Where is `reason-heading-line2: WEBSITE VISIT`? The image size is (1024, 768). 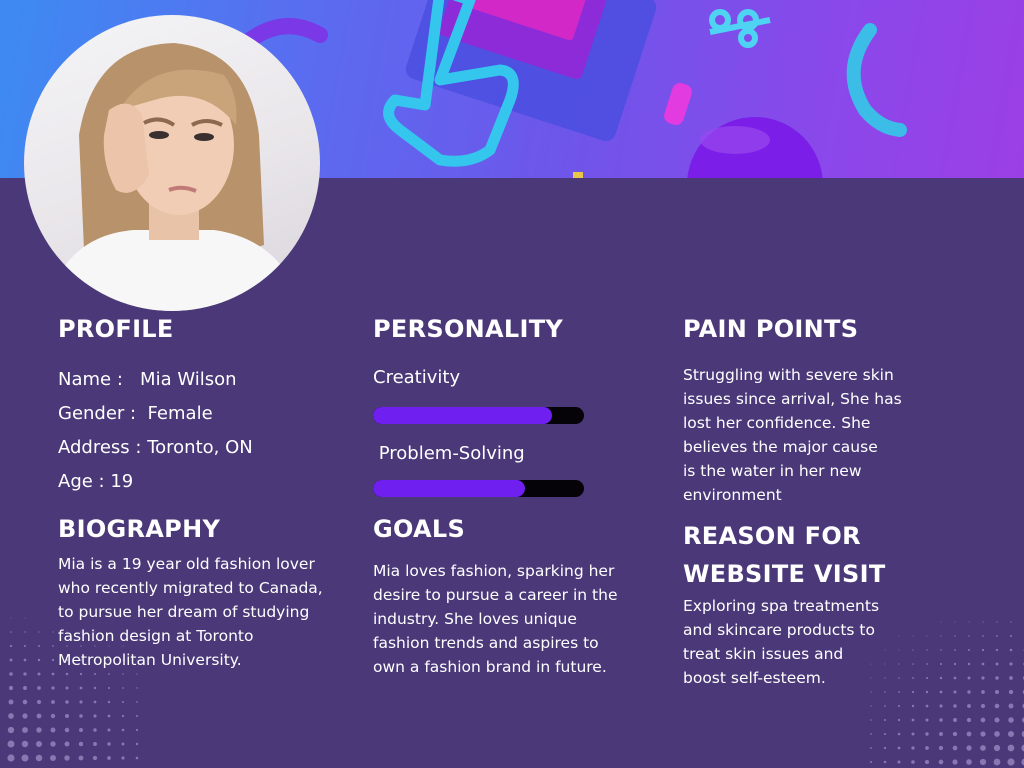 reason-heading-line2: WEBSITE VISIT is located at coordinates (784, 574).